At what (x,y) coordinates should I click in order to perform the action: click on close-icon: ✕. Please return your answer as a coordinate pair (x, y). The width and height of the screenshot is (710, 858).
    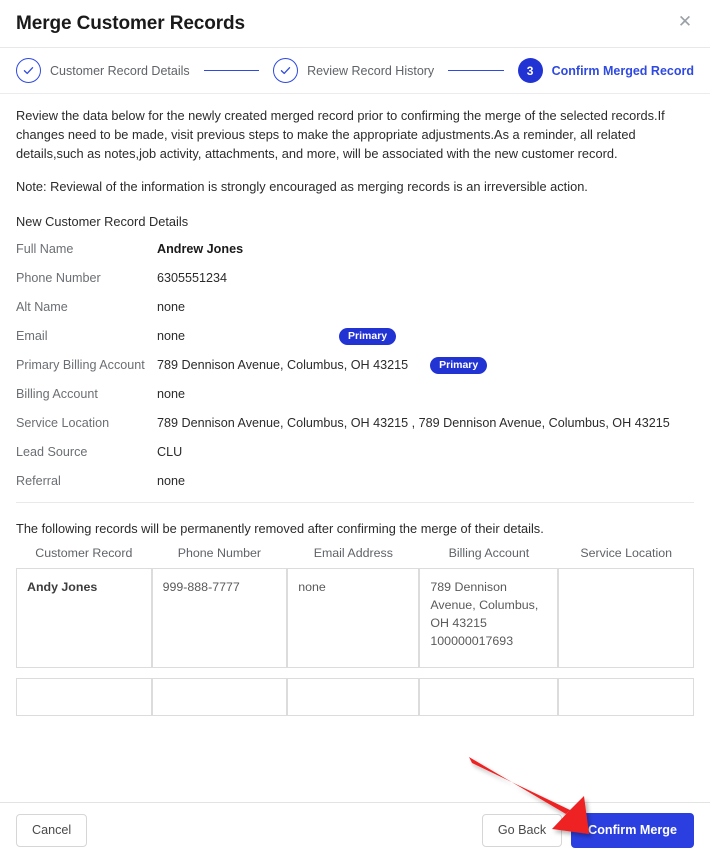
    Looking at the image, I should click on (685, 21).